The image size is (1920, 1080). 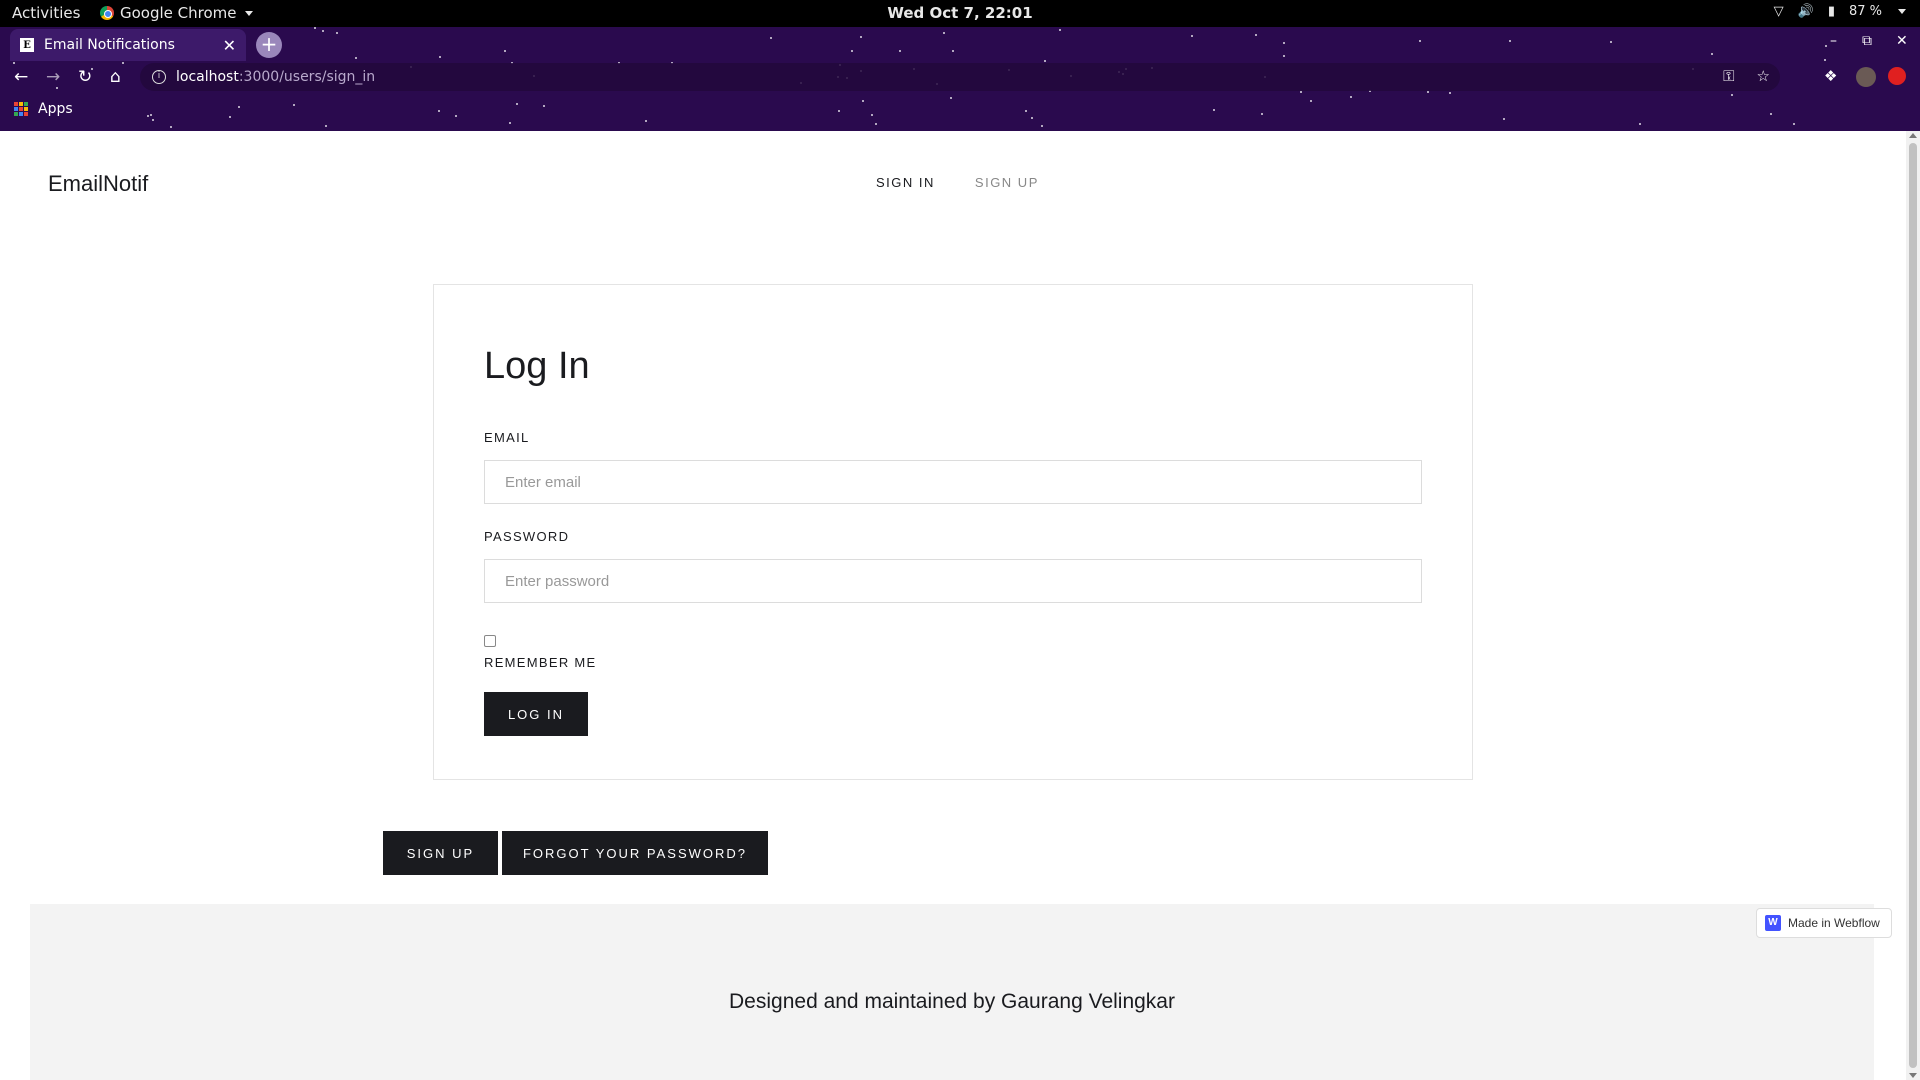 I want to click on app-name: Google Chrome, so click(x=178, y=13).